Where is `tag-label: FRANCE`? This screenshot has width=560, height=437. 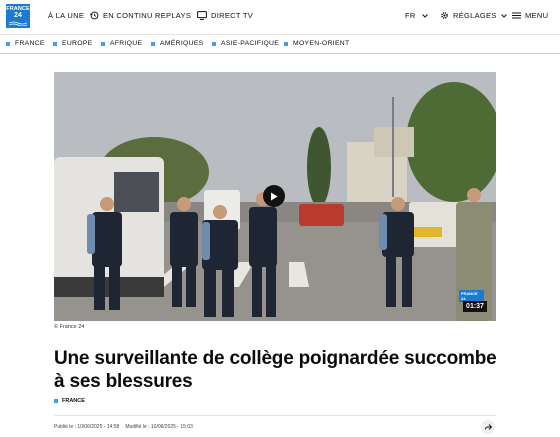
tag-label: FRANCE is located at coordinates (73, 401).